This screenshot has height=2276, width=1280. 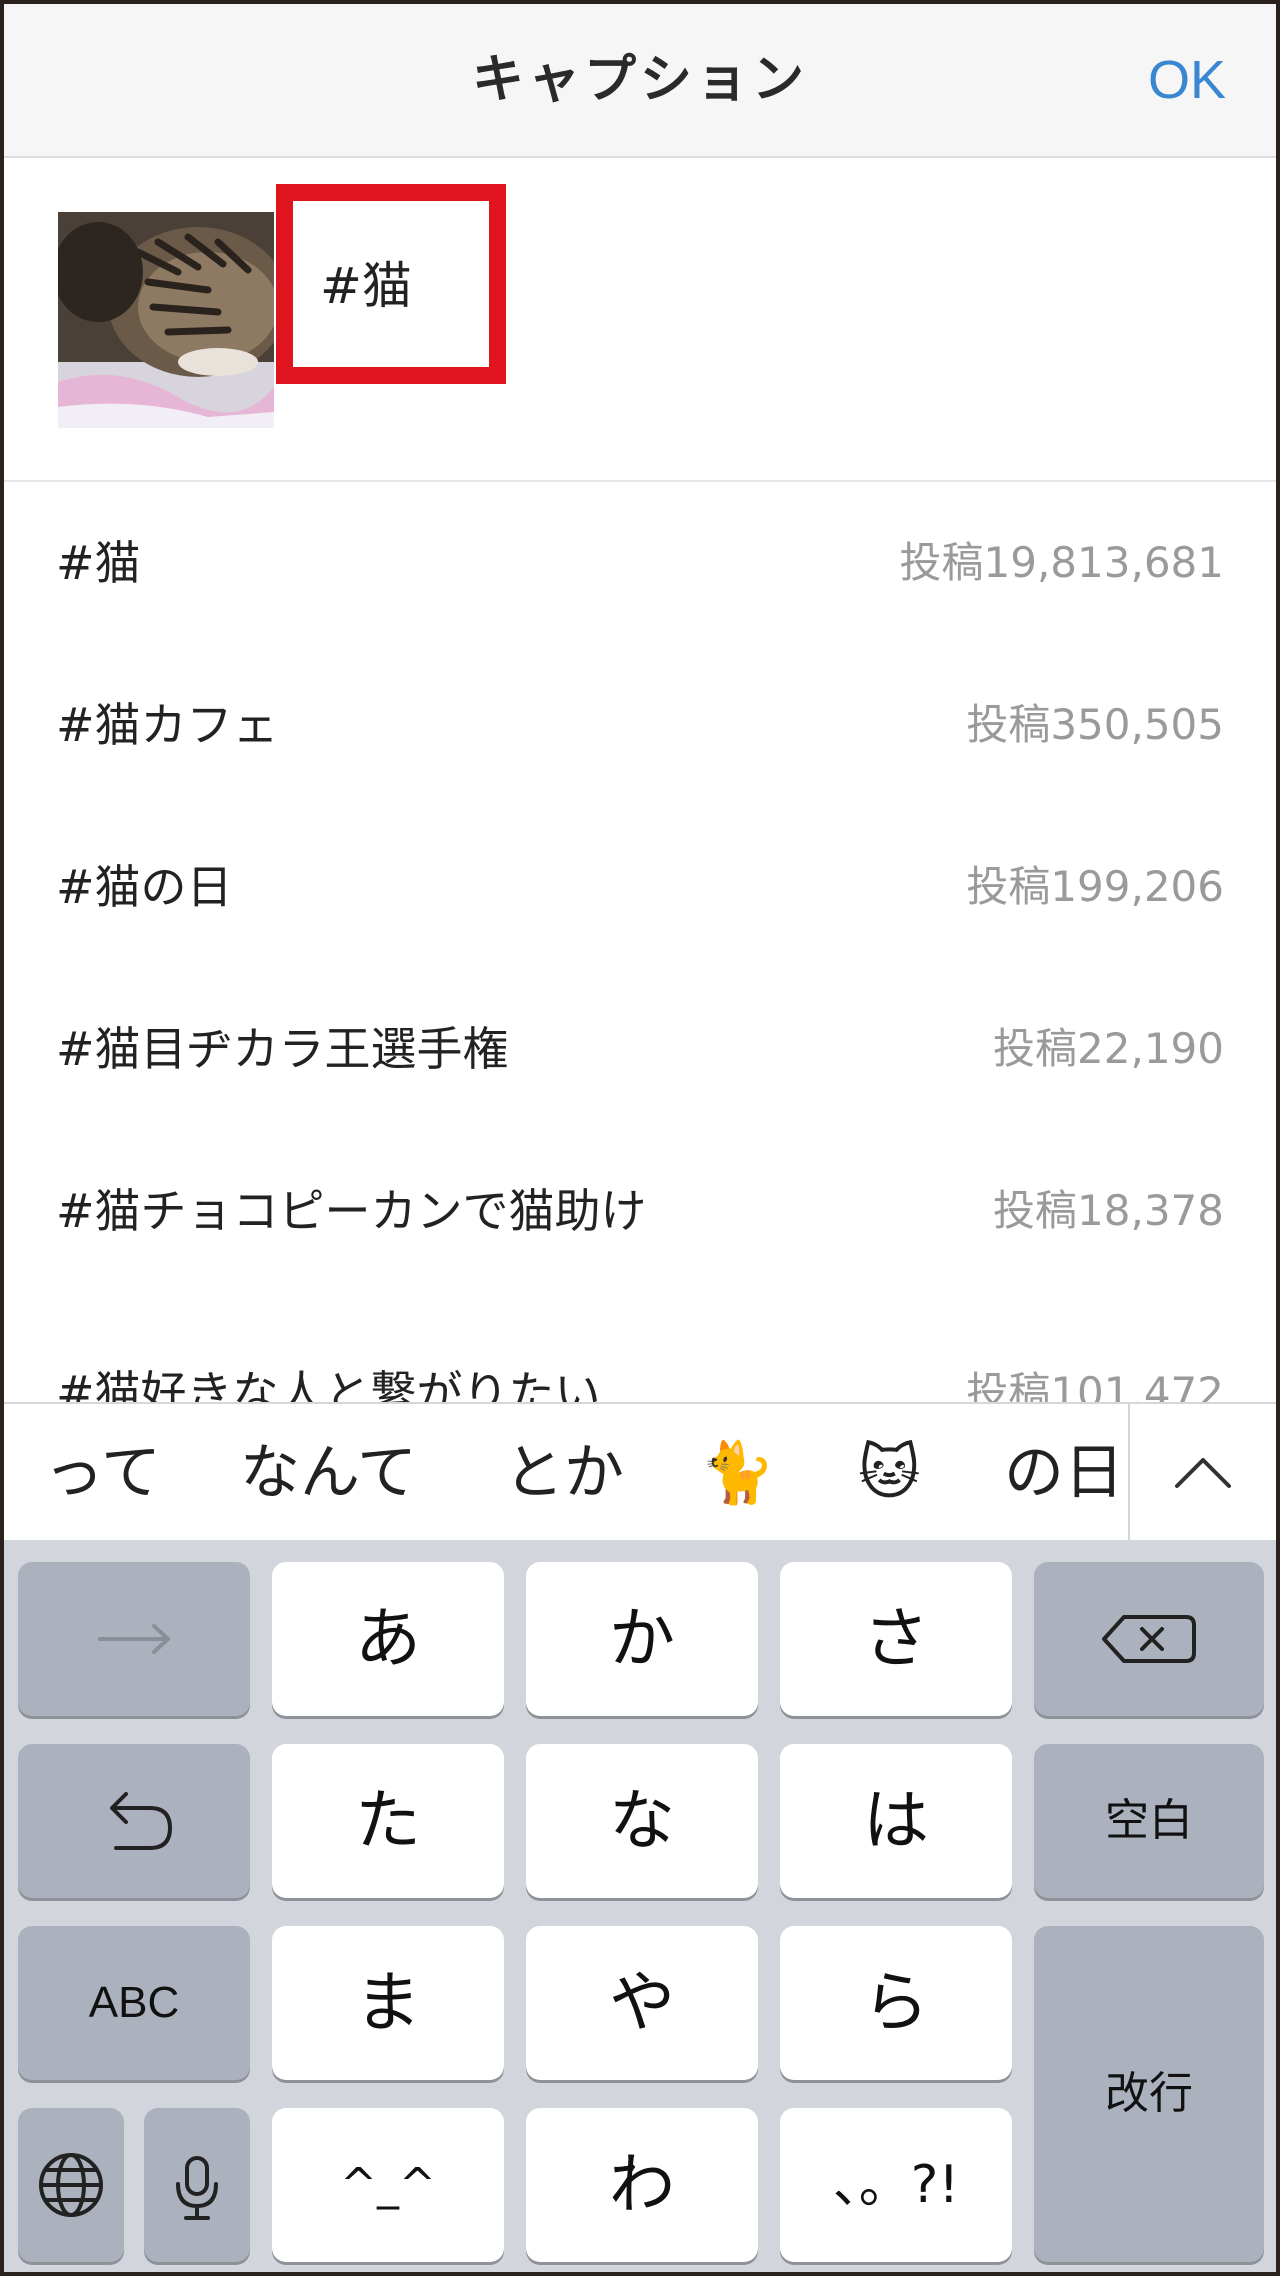 I want to click on navigation-bar: キャプション OK, so click(x=640, y=81).